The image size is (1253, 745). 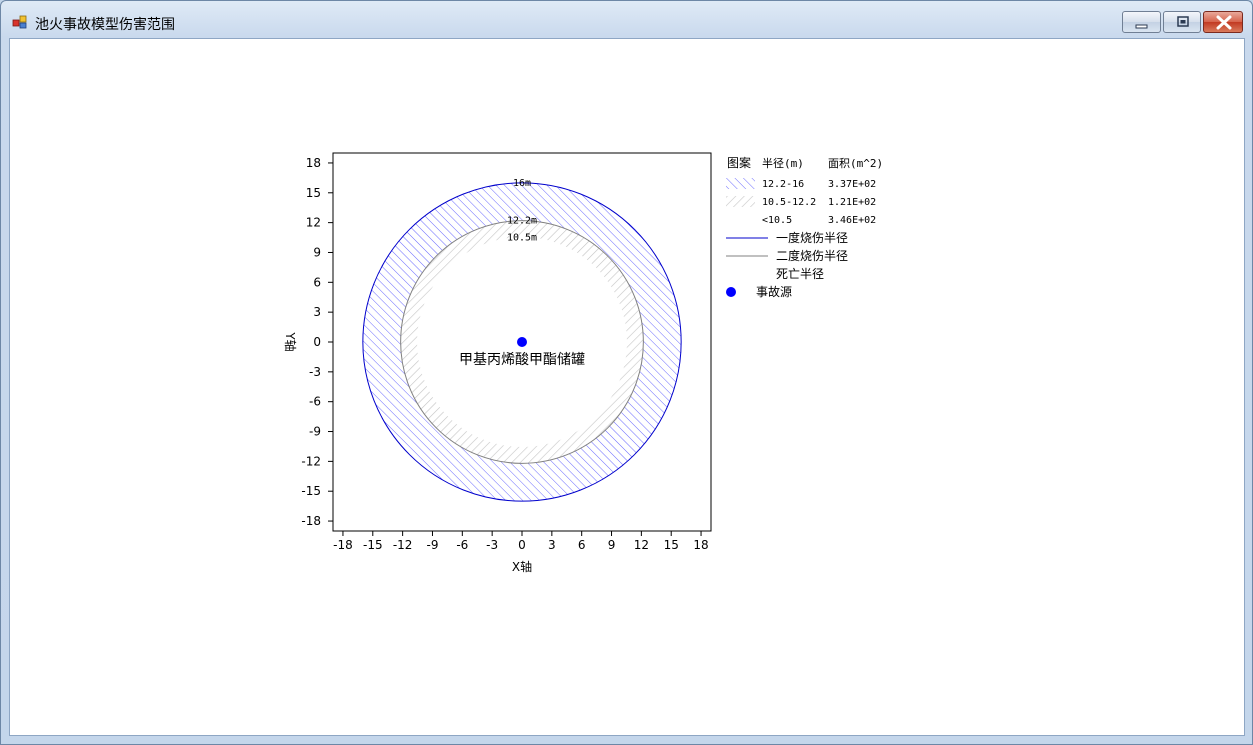 I want to click on legend-zone-3-area: 3.46E+02, so click(x=852, y=220).